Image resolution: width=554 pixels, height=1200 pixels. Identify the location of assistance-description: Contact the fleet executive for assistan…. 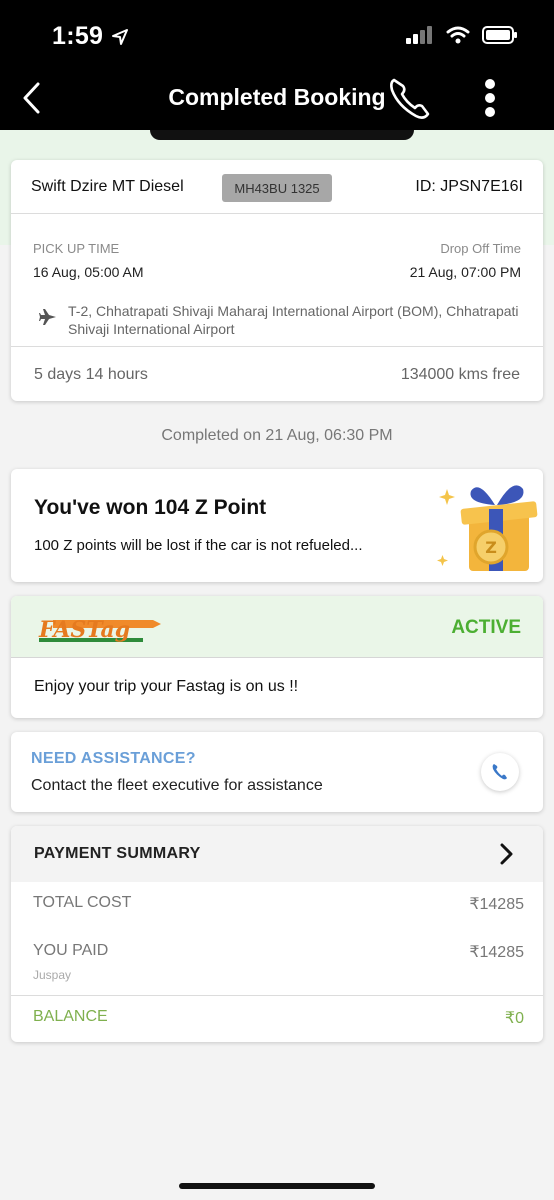
(177, 785).